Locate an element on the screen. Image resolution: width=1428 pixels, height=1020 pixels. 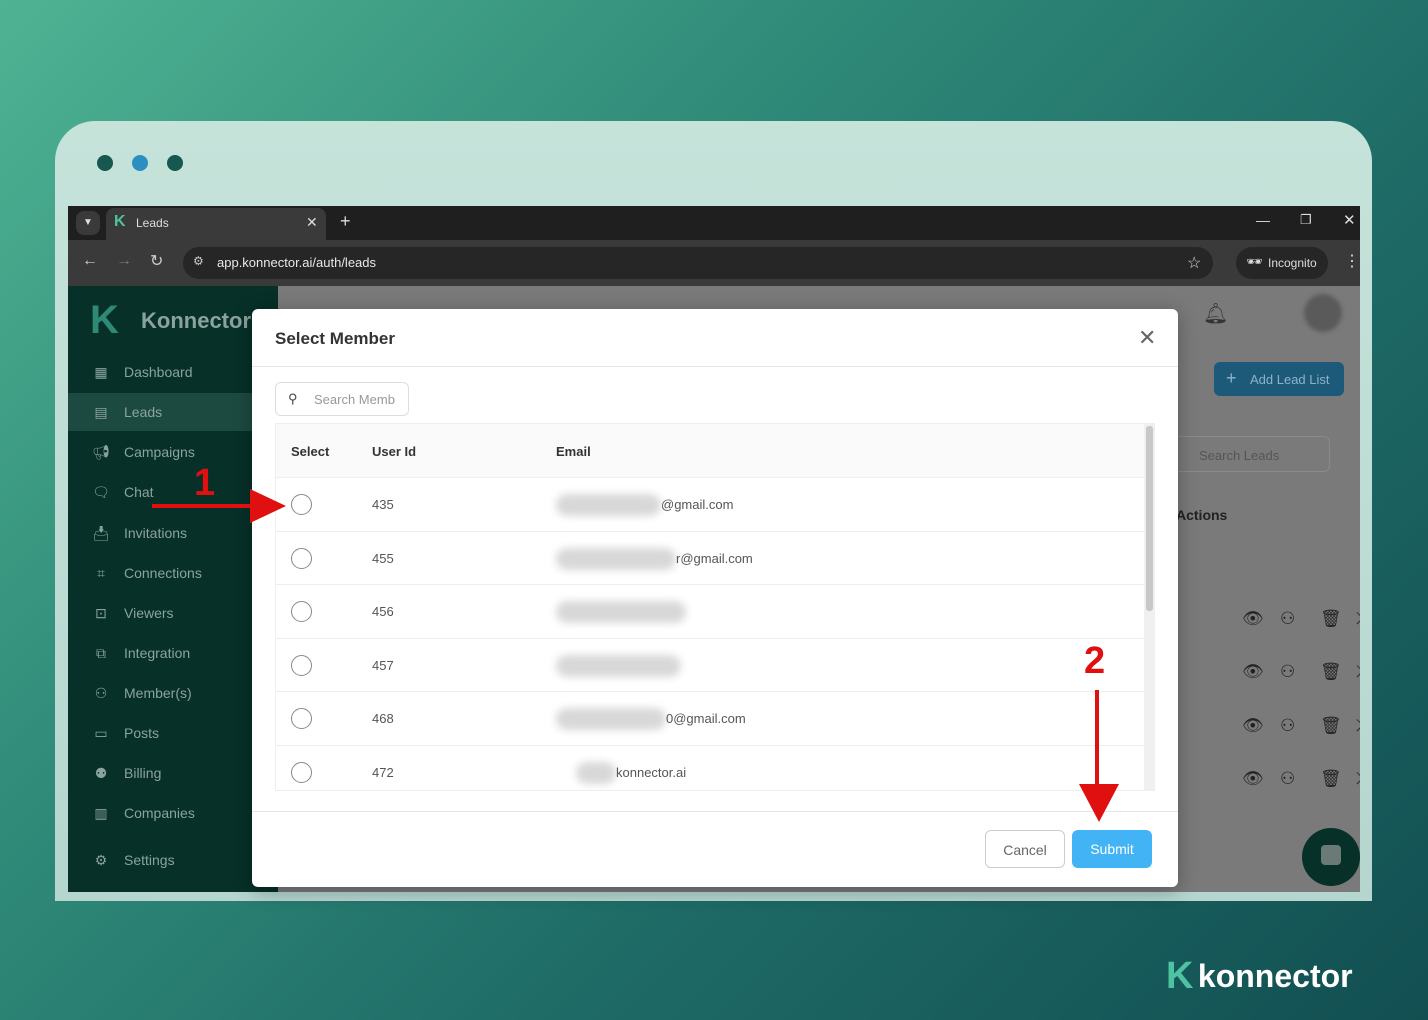
chat-widget-button is located at coordinates (1331, 857).